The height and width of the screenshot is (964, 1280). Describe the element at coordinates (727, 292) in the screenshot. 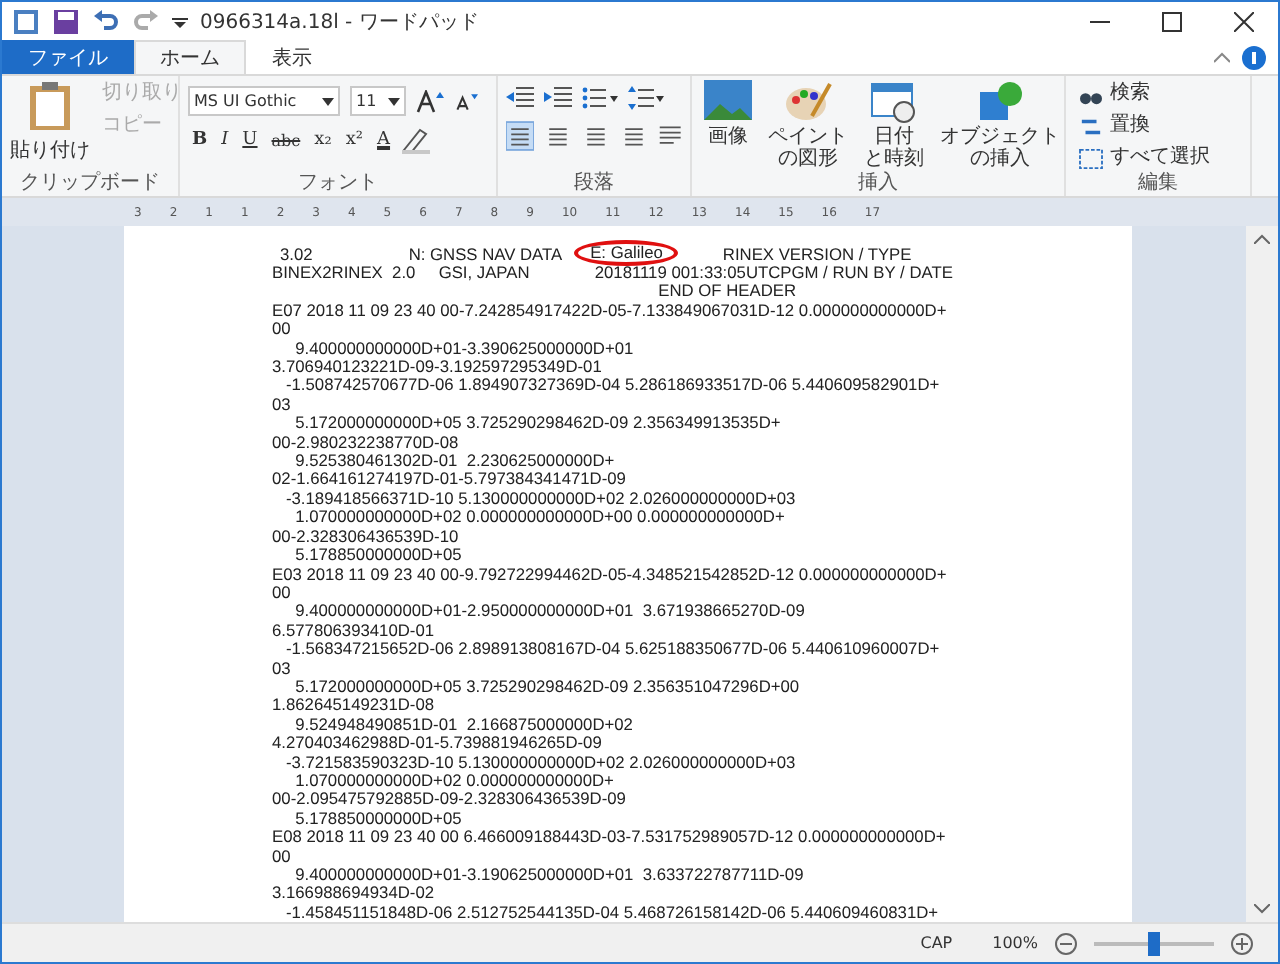

I see `text-line: END OF HEADER` at that location.